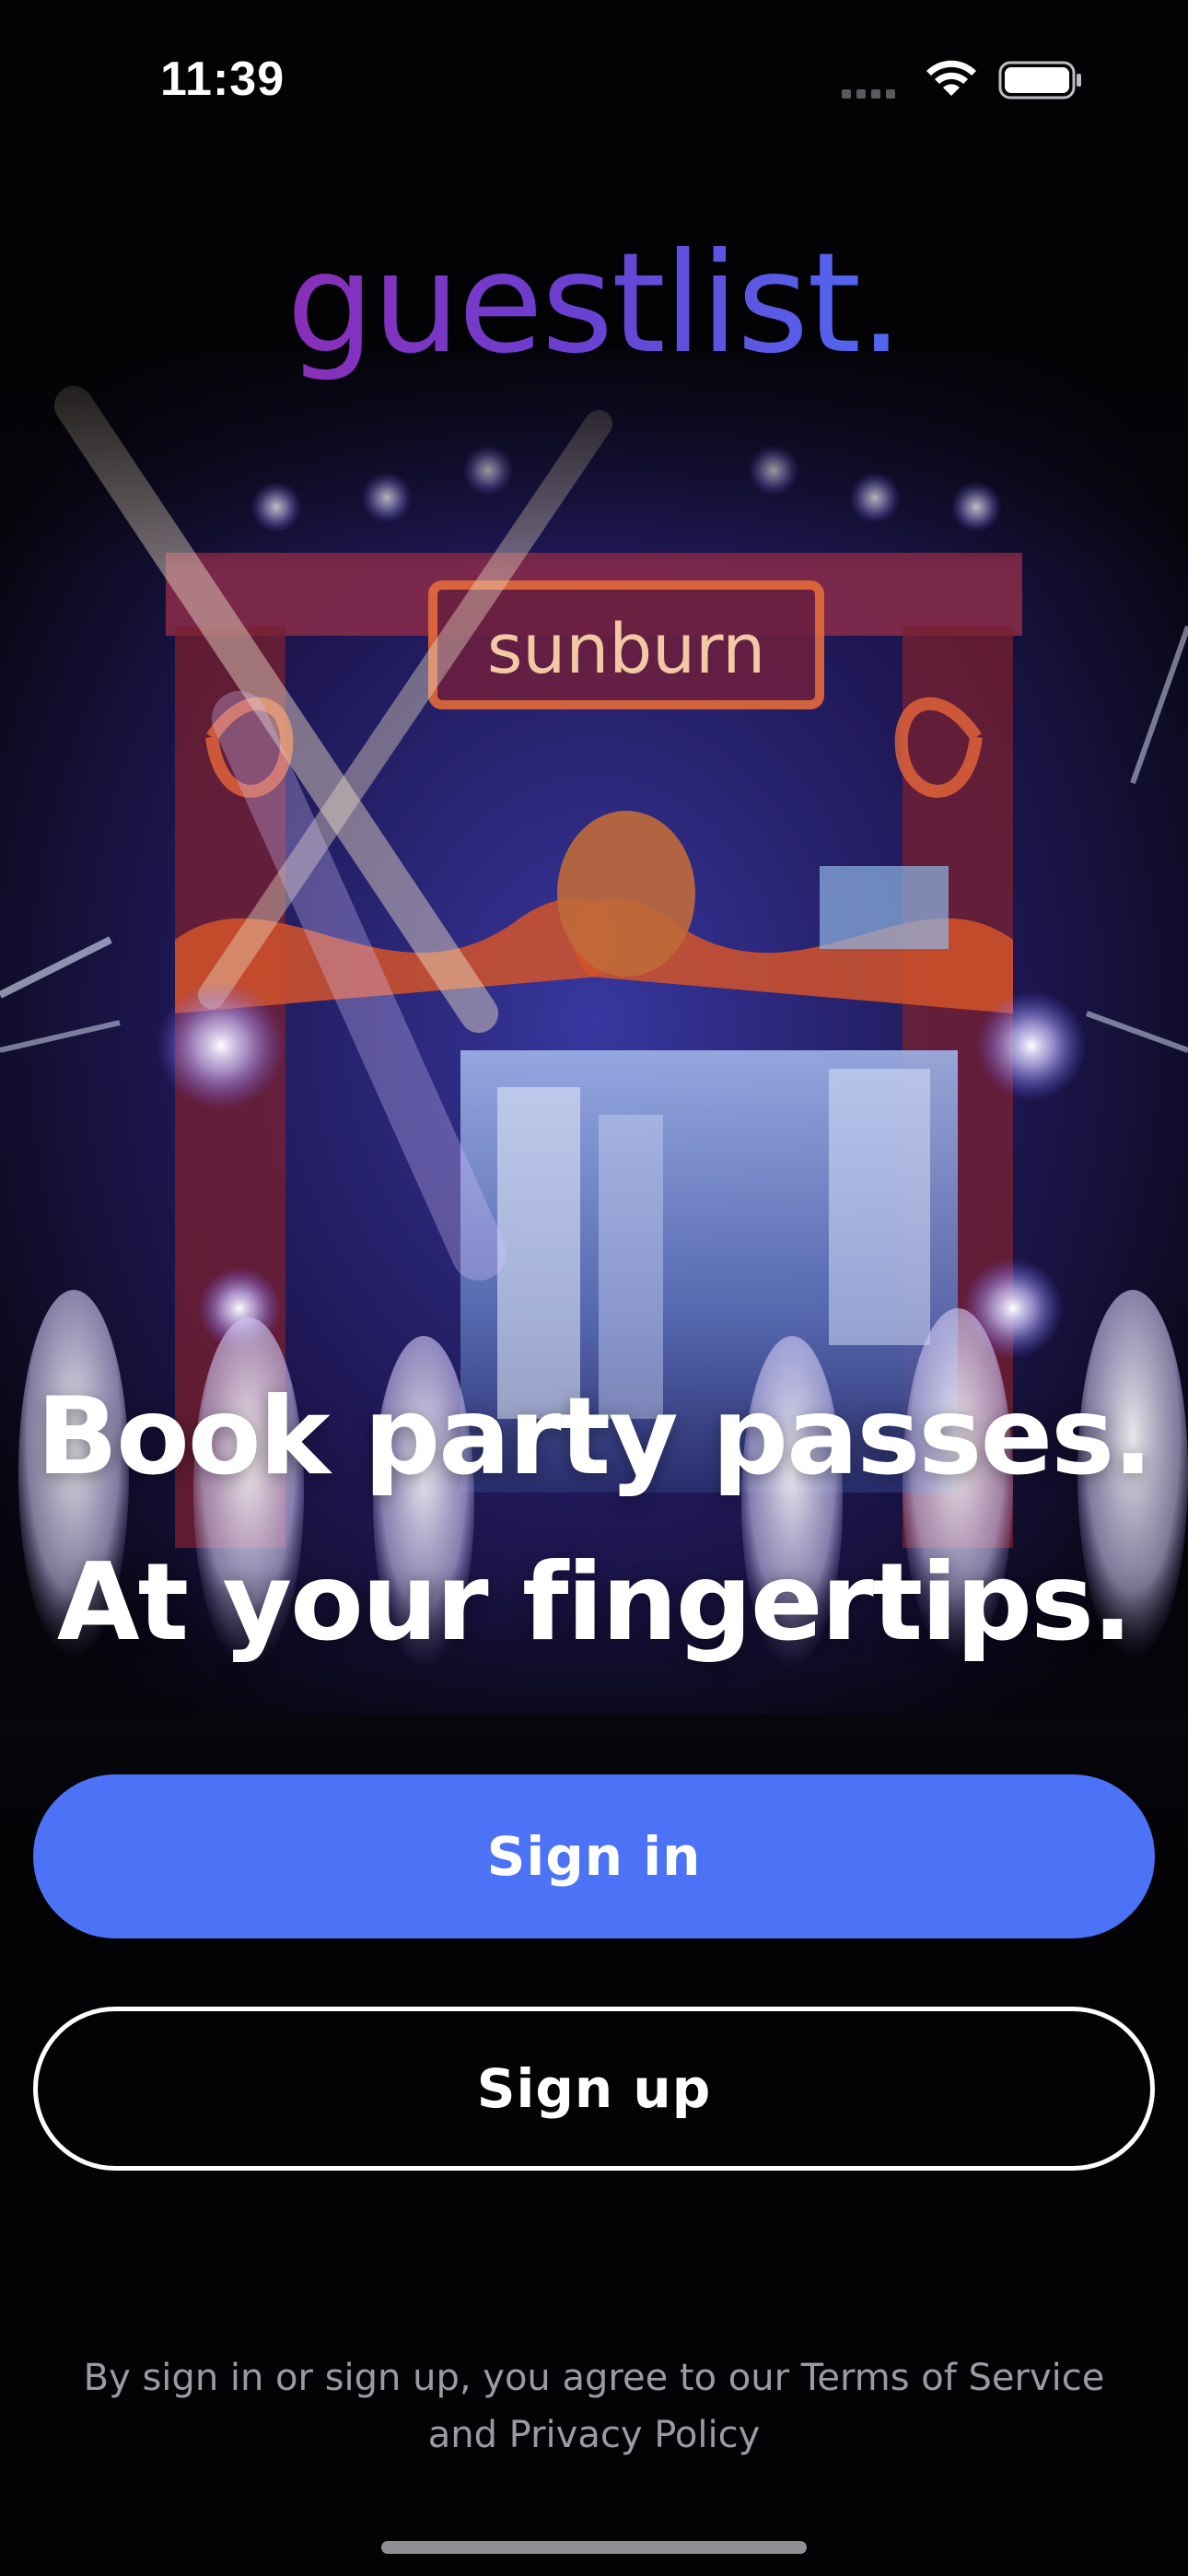 This screenshot has width=1188, height=2576. I want to click on logo-text: guestlist., so click(594, 304).